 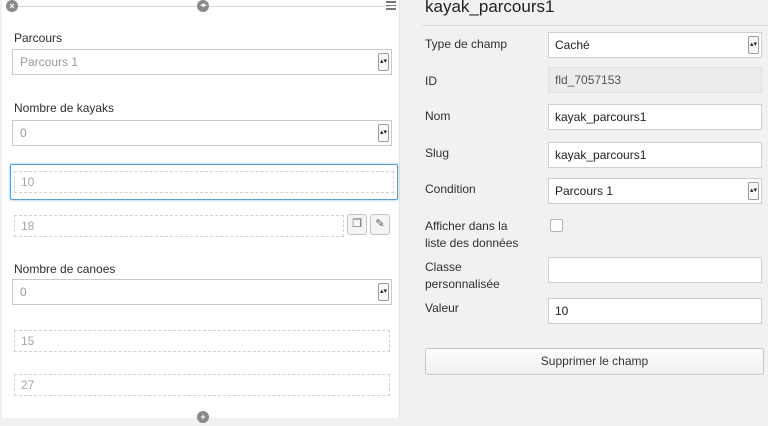 I want to click on condition-select-value: Parcours 1, so click(x=584, y=191).